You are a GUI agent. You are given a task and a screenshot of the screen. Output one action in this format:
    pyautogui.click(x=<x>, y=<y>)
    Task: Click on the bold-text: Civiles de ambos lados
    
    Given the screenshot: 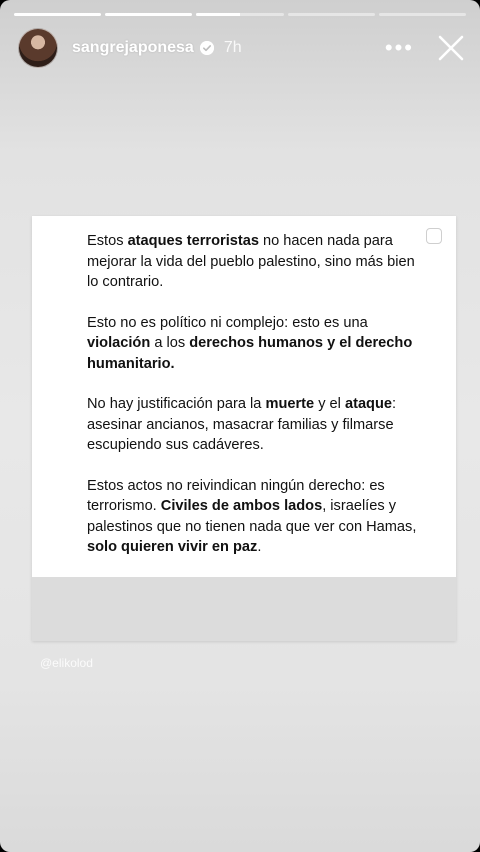 What is the action you would take?
    pyautogui.click(x=241, y=506)
    